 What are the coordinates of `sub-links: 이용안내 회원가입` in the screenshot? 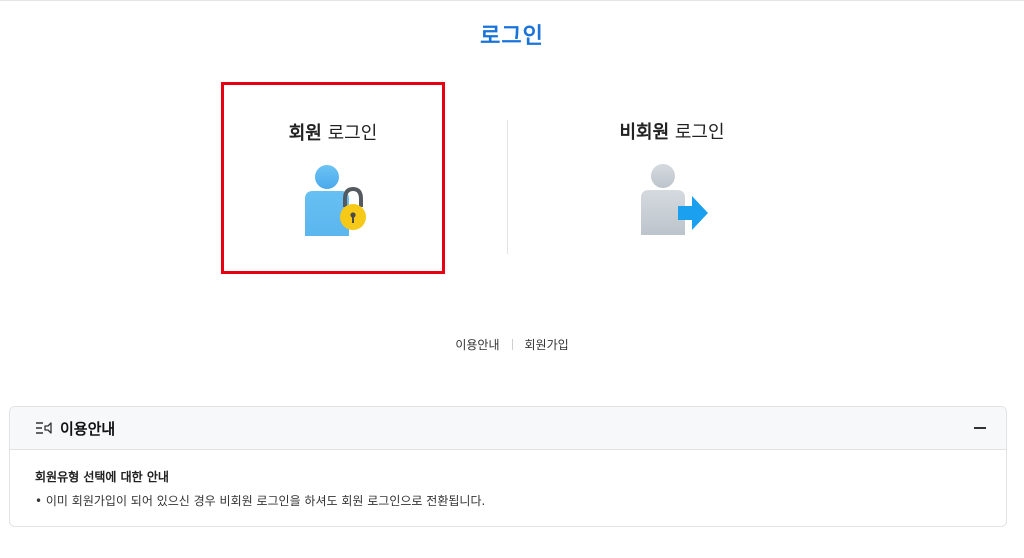 It's located at (512, 344).